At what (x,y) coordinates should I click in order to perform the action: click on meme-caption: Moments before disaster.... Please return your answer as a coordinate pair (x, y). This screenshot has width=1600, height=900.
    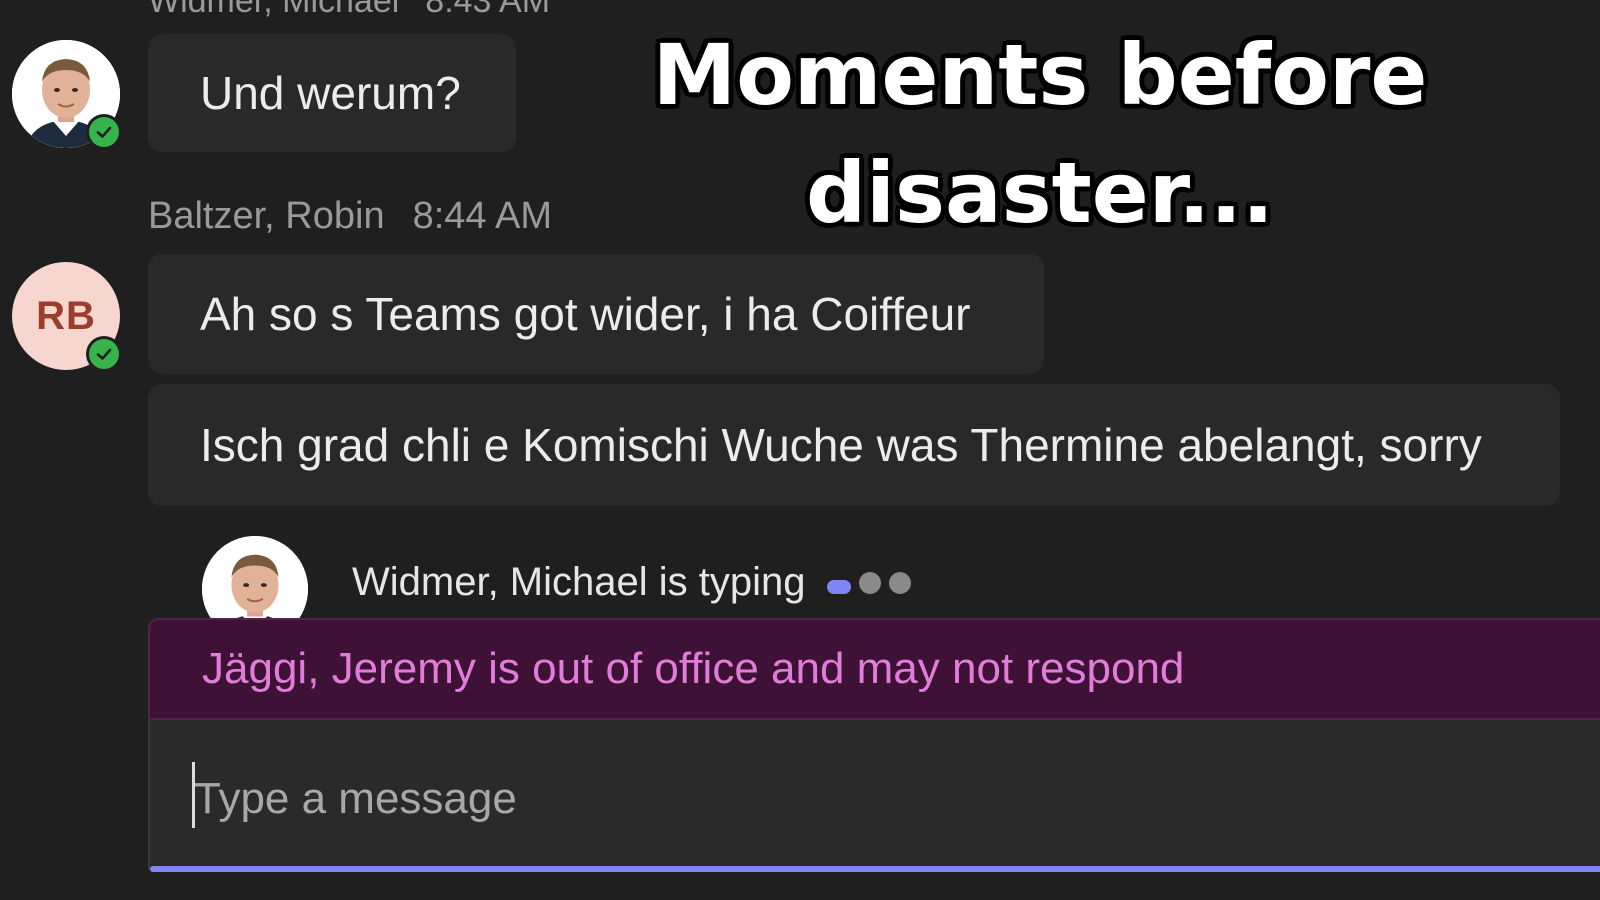
    Looking at the image, I should click on (1040, 134).